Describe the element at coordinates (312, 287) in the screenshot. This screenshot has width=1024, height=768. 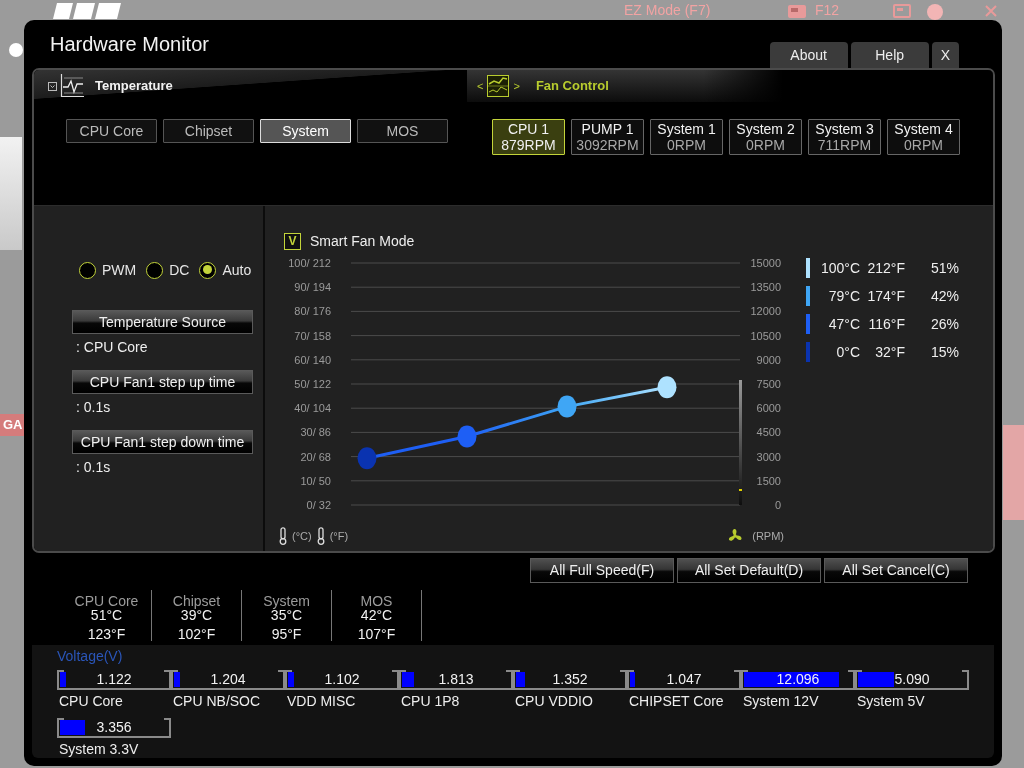
I see `axis-tick-label: 90/ 194` at that location.